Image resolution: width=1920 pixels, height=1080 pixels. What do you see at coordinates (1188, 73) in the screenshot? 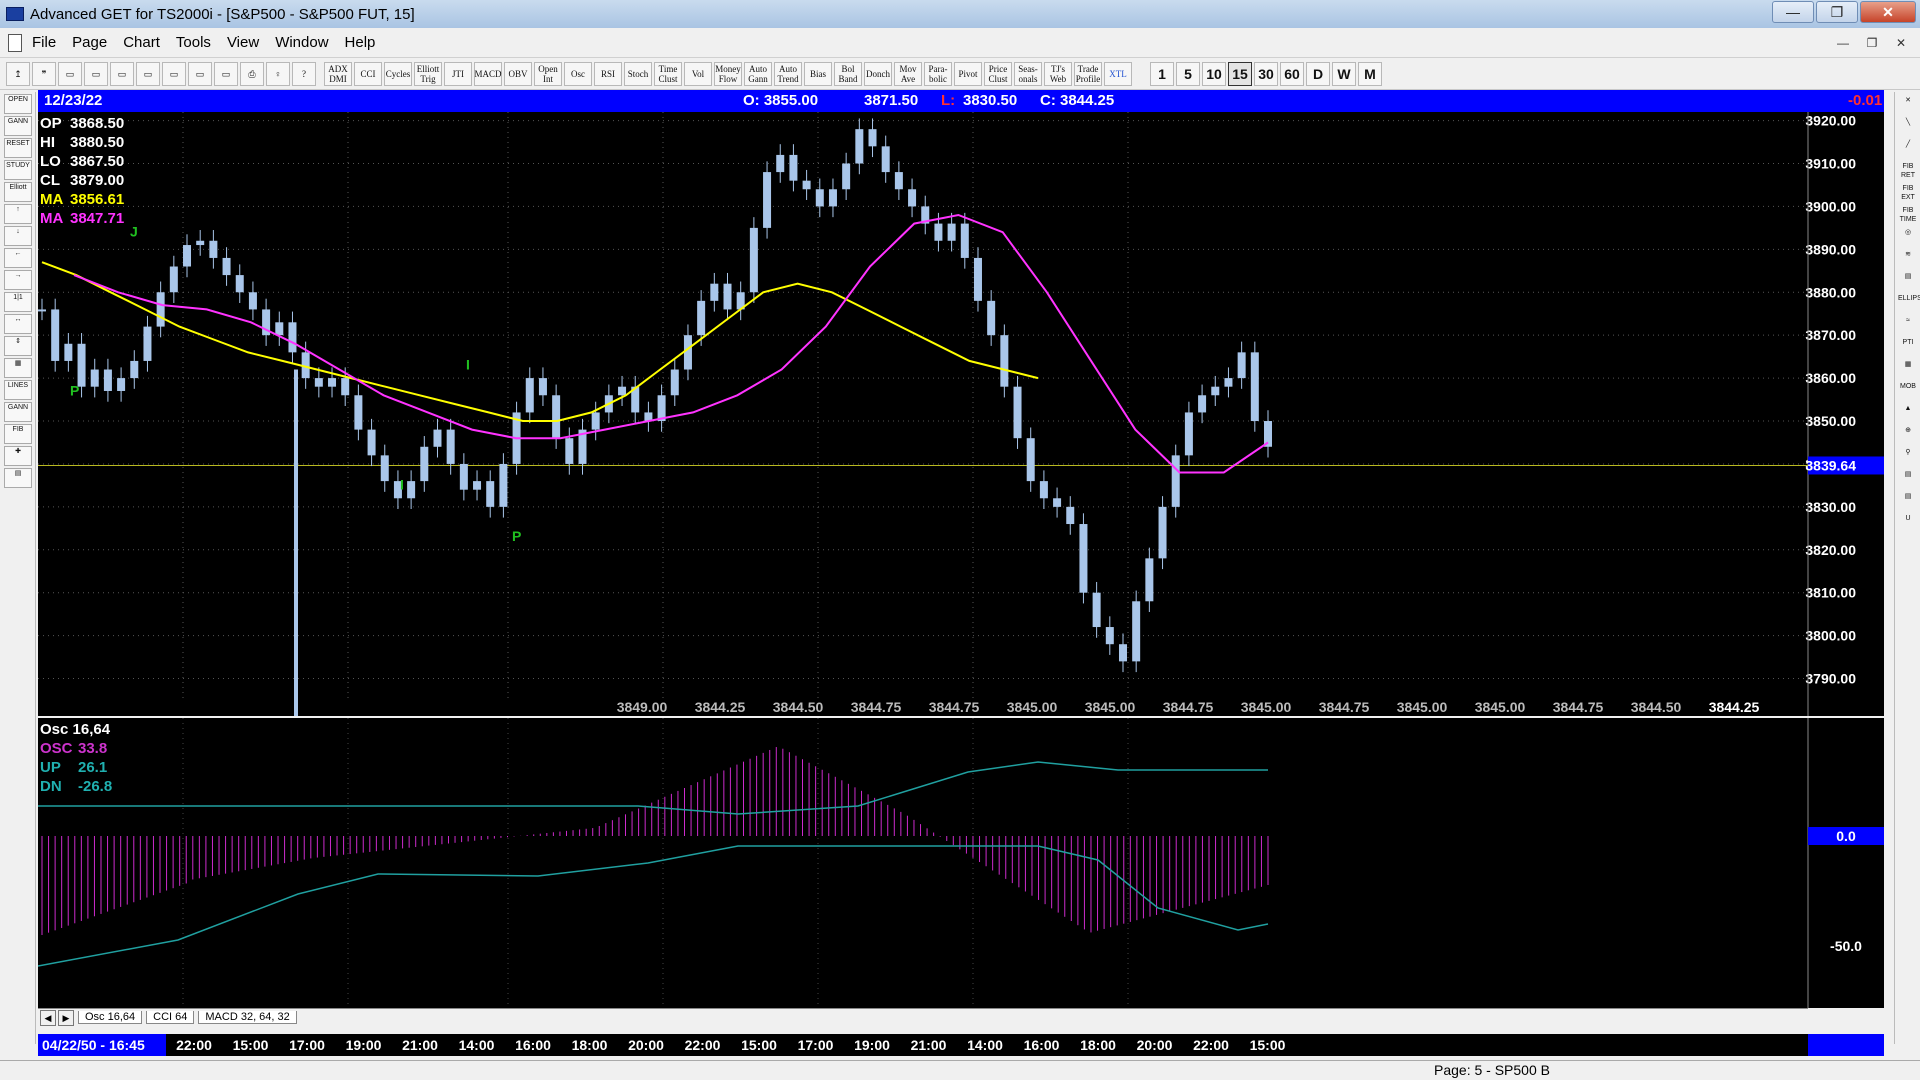
I see `interval-button-5: 5` at bounding box center [1188, 73].